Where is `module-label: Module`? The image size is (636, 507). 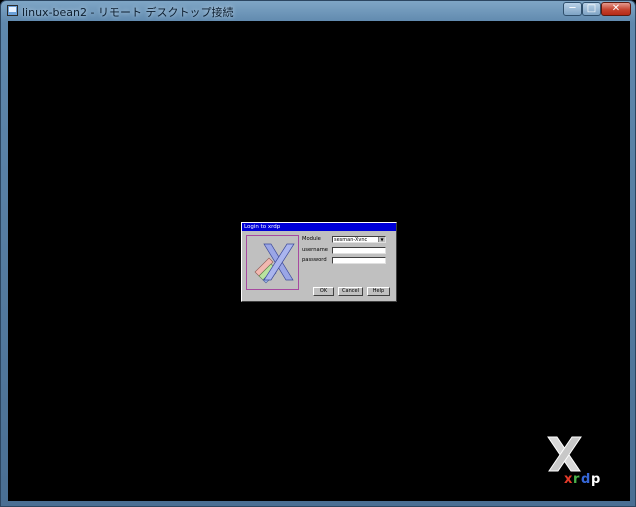 module-label: Module is located at coordinates (311, 239).